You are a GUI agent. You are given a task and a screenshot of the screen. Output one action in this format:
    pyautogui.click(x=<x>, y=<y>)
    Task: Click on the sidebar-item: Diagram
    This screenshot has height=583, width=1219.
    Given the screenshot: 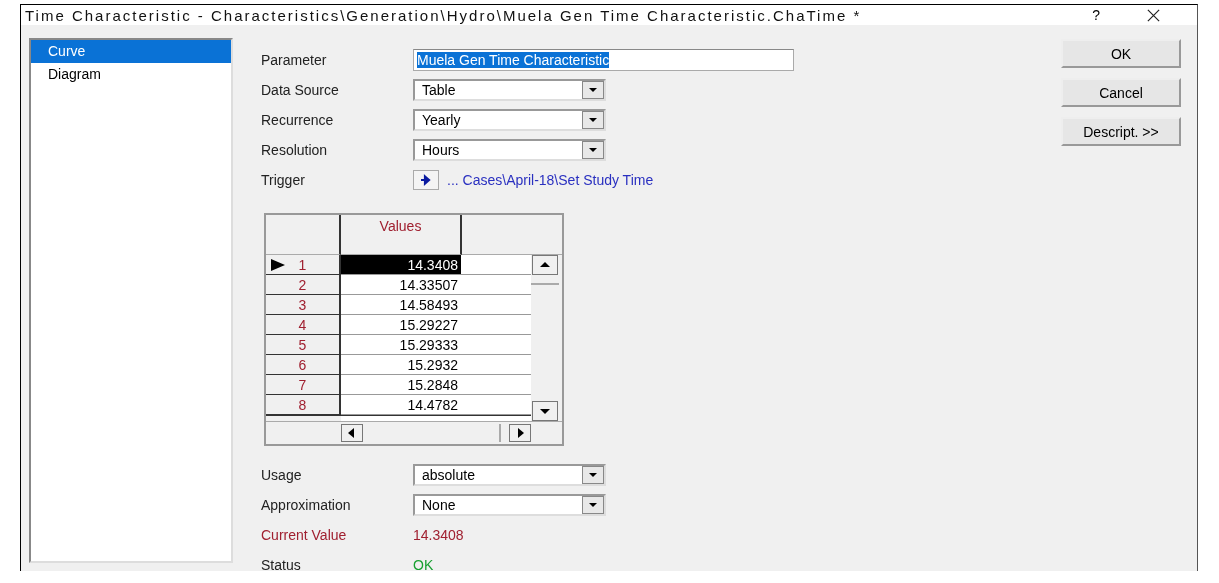 What is the action you would take?
    pyautogui.click(x=131, y=74)
    